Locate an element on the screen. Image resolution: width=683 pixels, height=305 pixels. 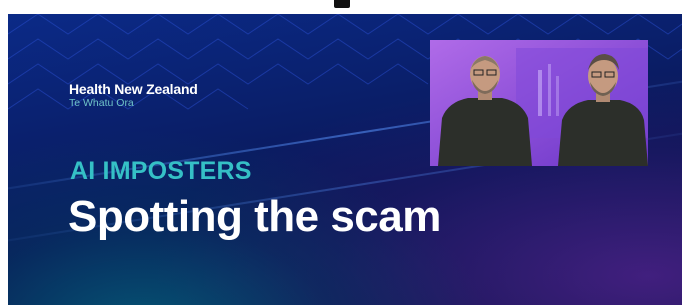
slide-kicker: AI IMPOSTERS is located at coordinates (161, 171).